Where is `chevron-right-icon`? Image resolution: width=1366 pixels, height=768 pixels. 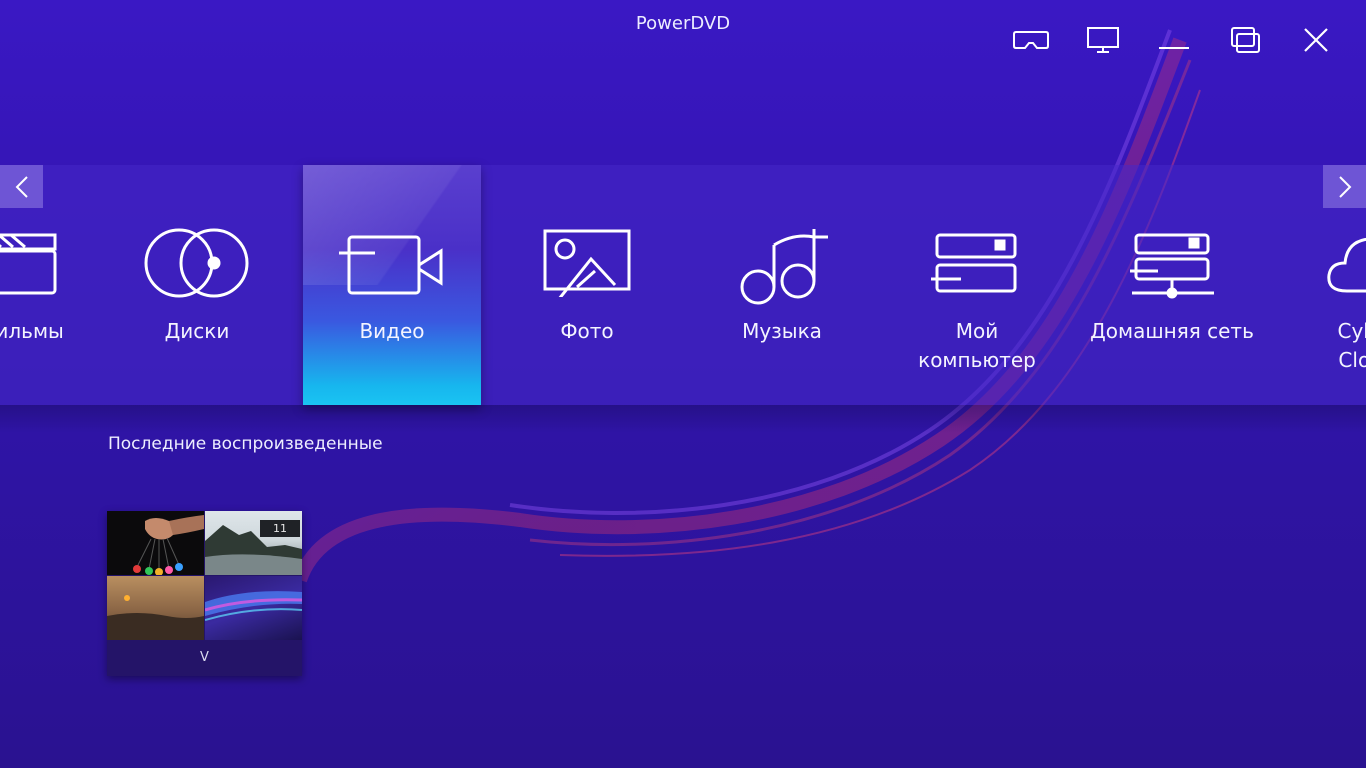
chevron-right-icon is located at coordinates (1344, 186).